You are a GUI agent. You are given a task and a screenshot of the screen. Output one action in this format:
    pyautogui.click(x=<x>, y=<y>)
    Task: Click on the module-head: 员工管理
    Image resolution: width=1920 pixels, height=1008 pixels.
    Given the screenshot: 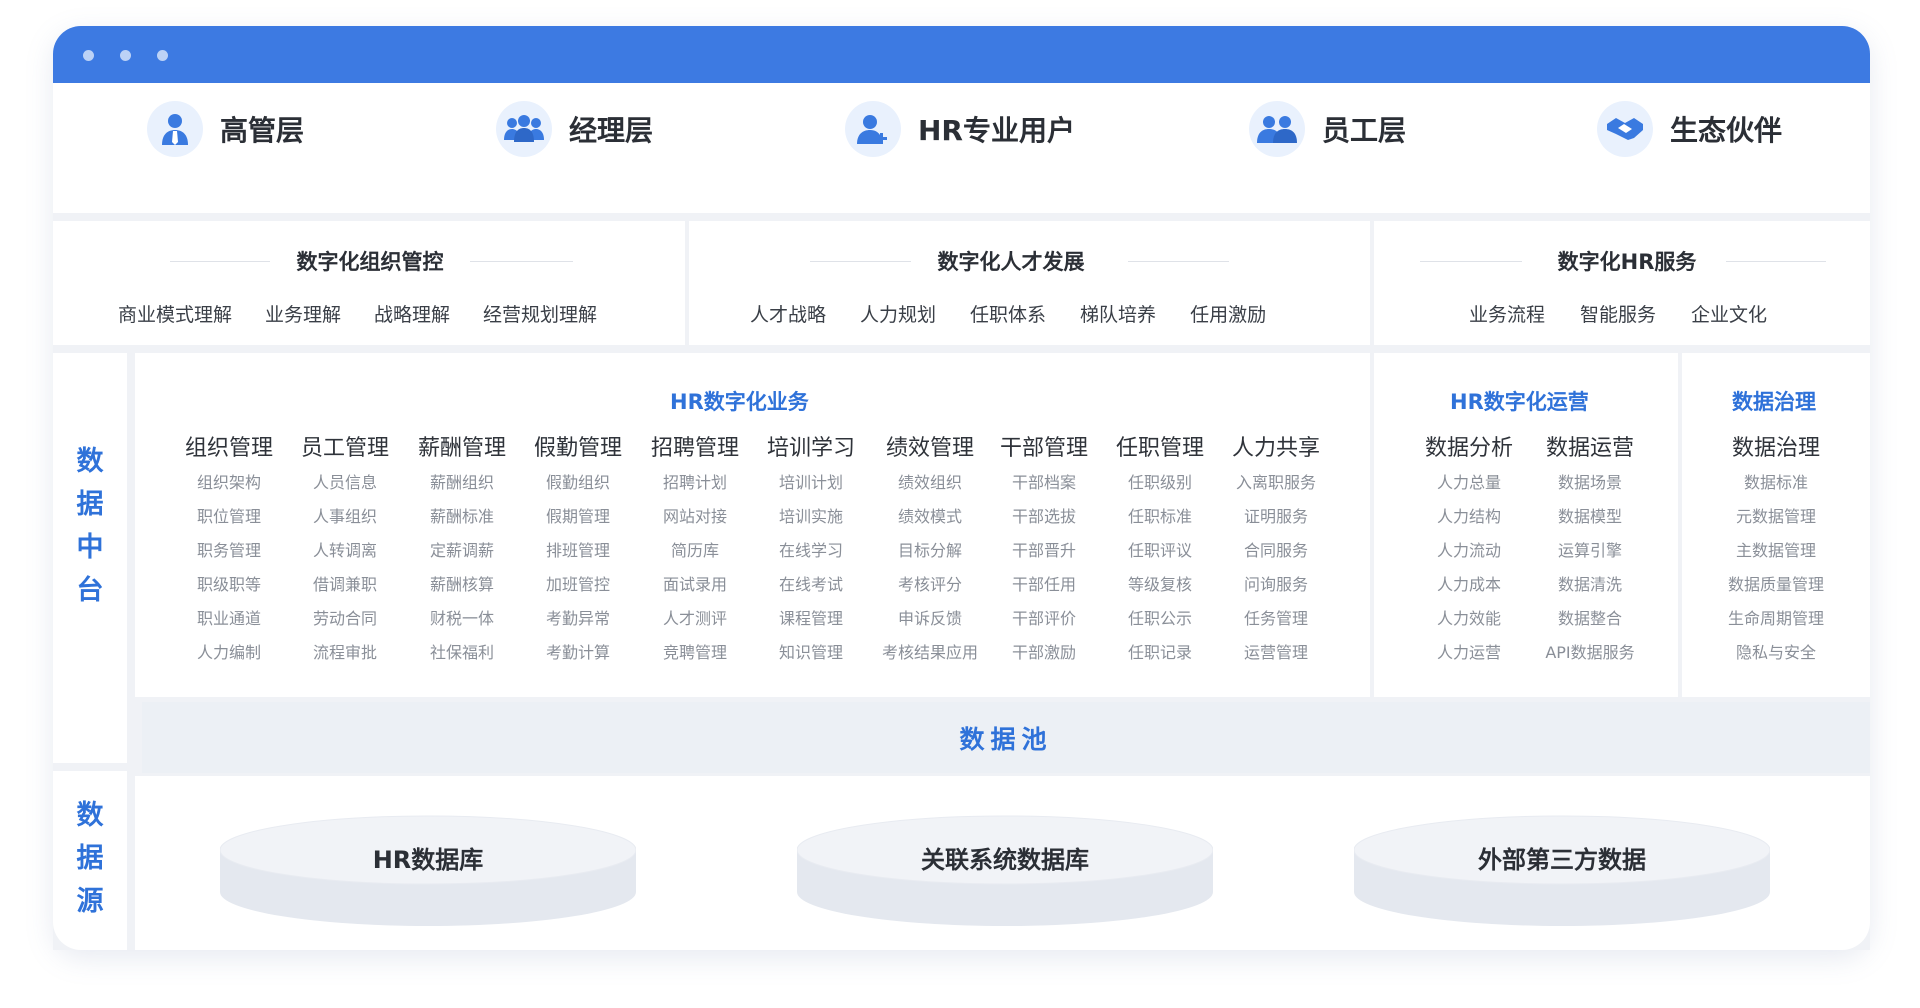 What is the action you would take?
    pyautogui.click(x=344, y=448)
    